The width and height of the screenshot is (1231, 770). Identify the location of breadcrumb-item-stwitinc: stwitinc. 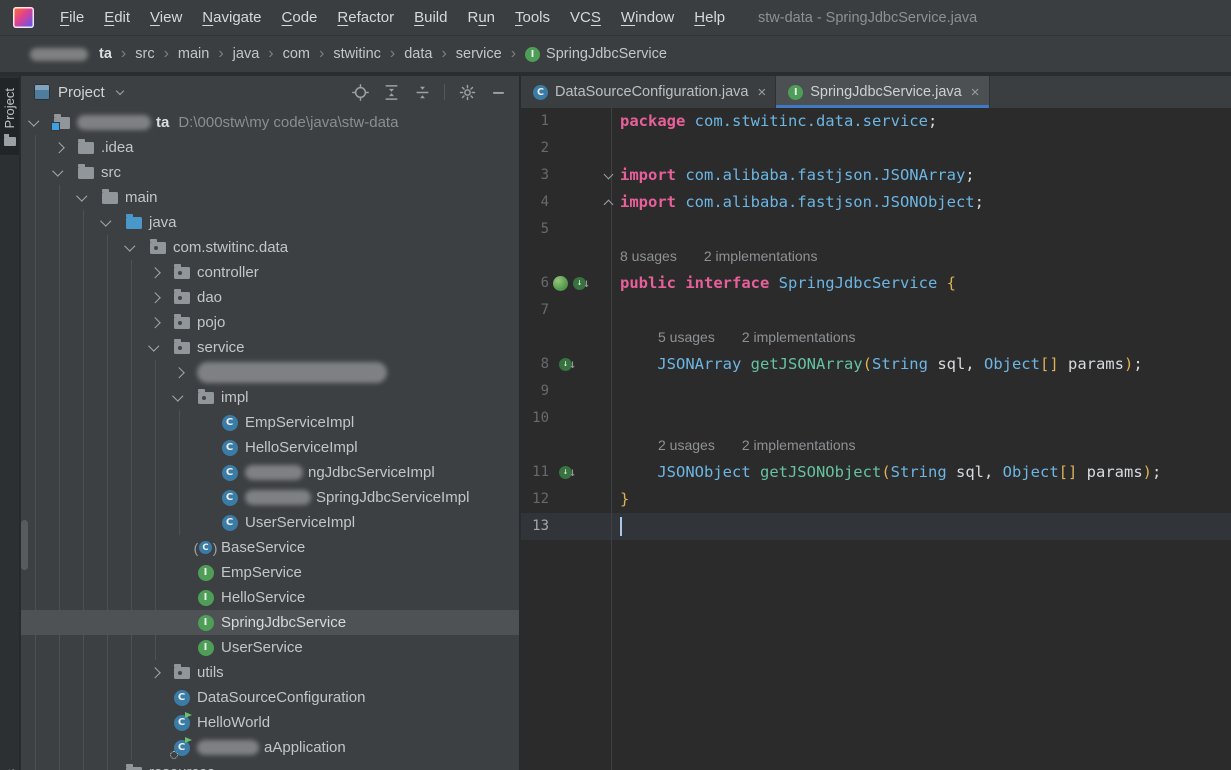
(357, 54).